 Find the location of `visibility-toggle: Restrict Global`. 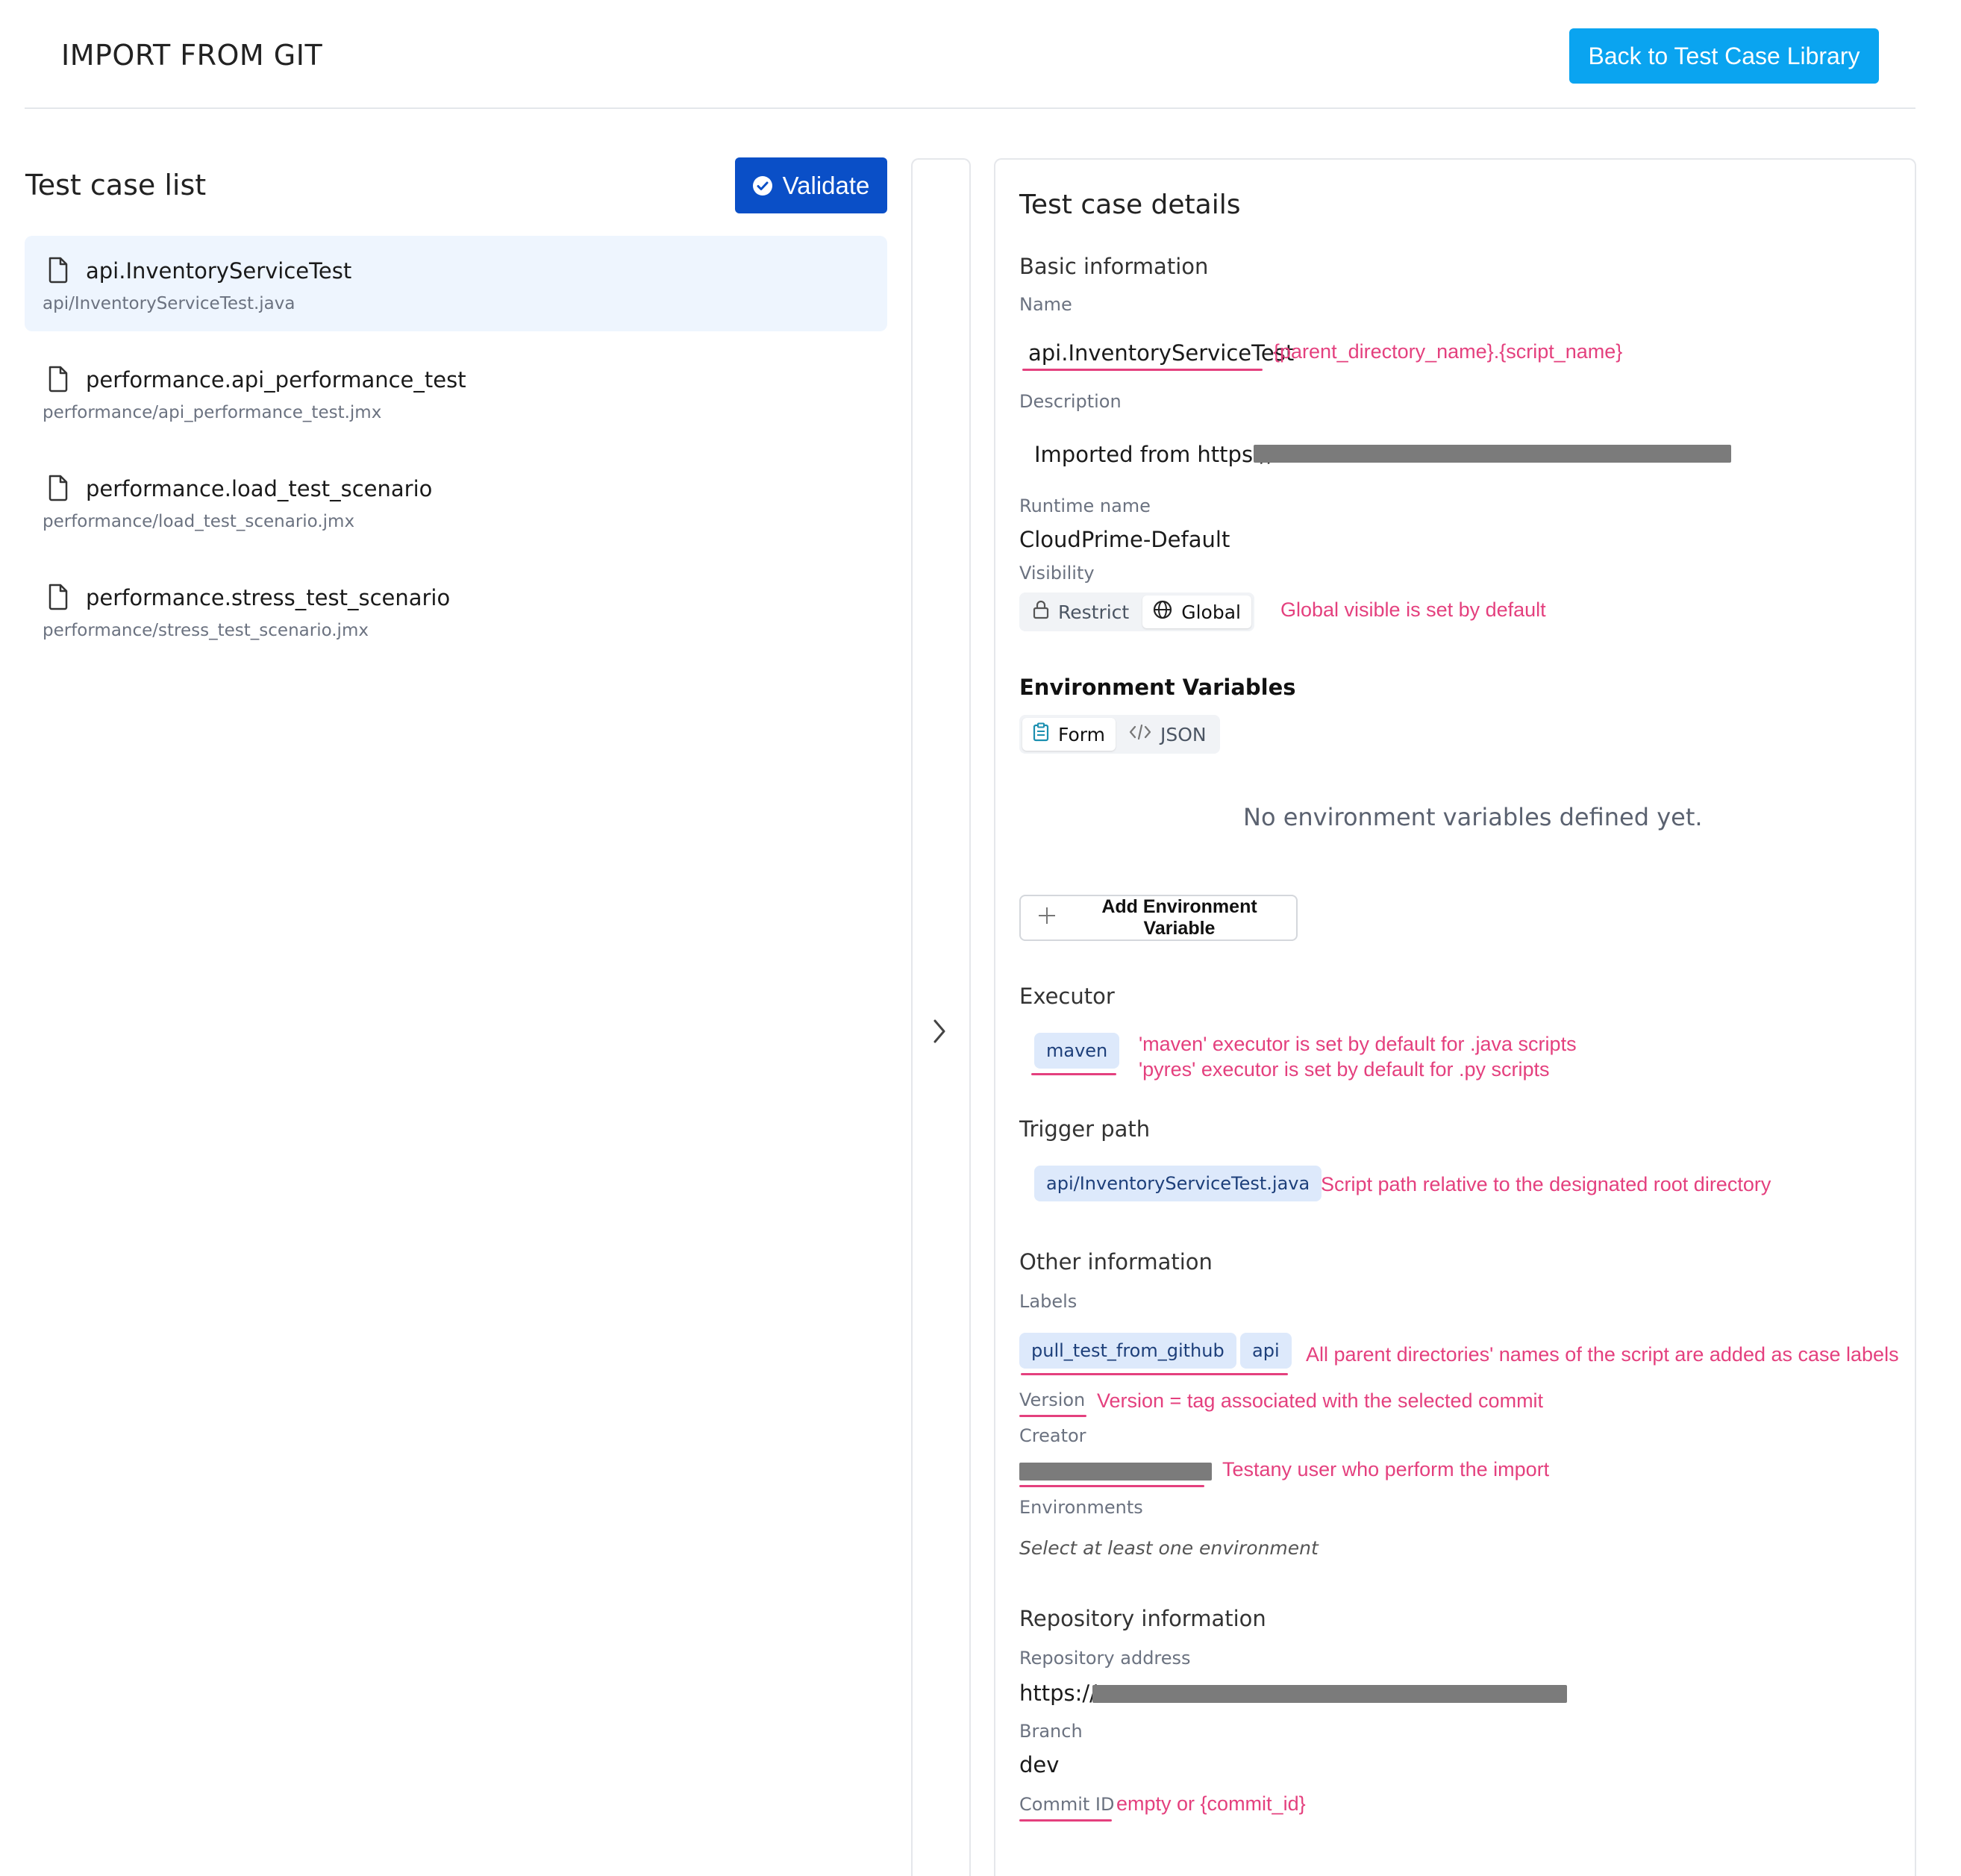

visibility-toggle: Restrict Global is located at coordinates (1136, 611).